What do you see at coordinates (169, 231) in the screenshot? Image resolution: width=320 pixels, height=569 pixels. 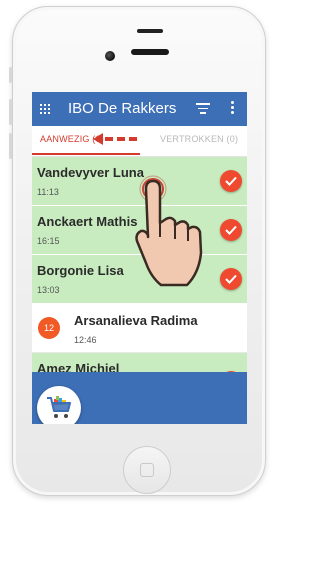 I see `pointing-hand-icon` at bounding box center [169, 231].